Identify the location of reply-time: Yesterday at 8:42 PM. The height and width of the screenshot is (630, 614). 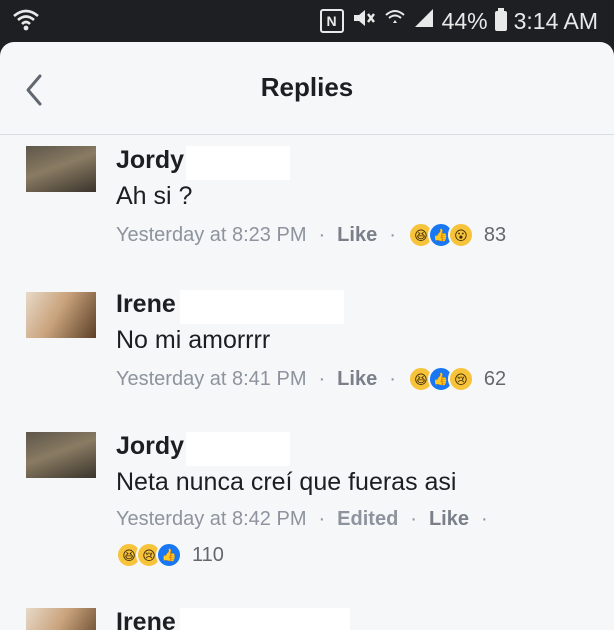
(211, 519).